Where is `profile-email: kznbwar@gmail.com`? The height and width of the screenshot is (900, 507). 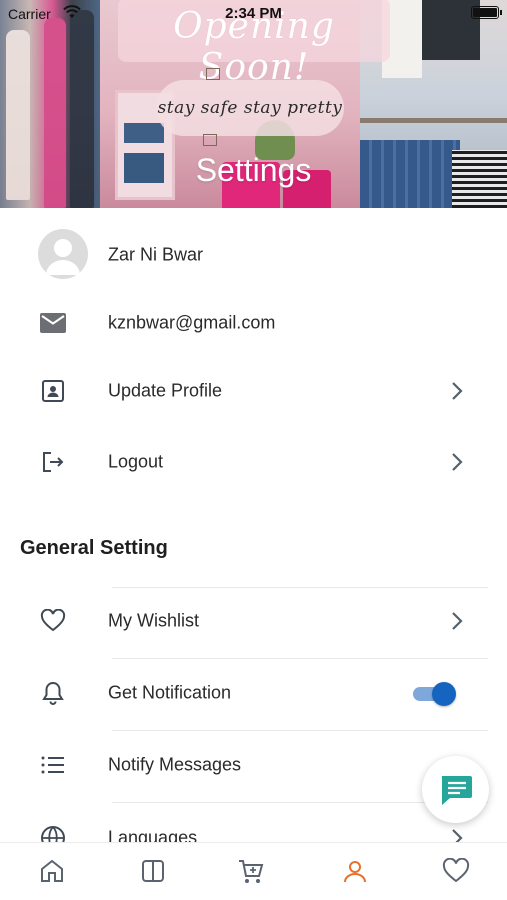
profile-email: kznbwar@gmail.com is located at coordinates (192, 322).